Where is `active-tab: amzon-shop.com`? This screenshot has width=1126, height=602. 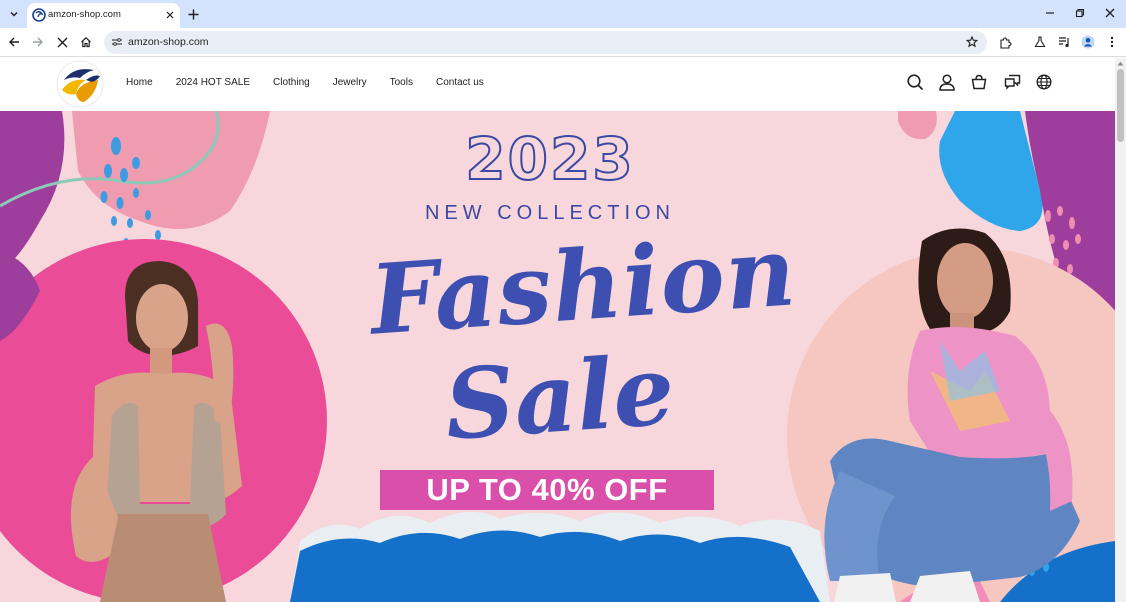 active-tab: amzon-shop.com is located at coordinates (103, 15).